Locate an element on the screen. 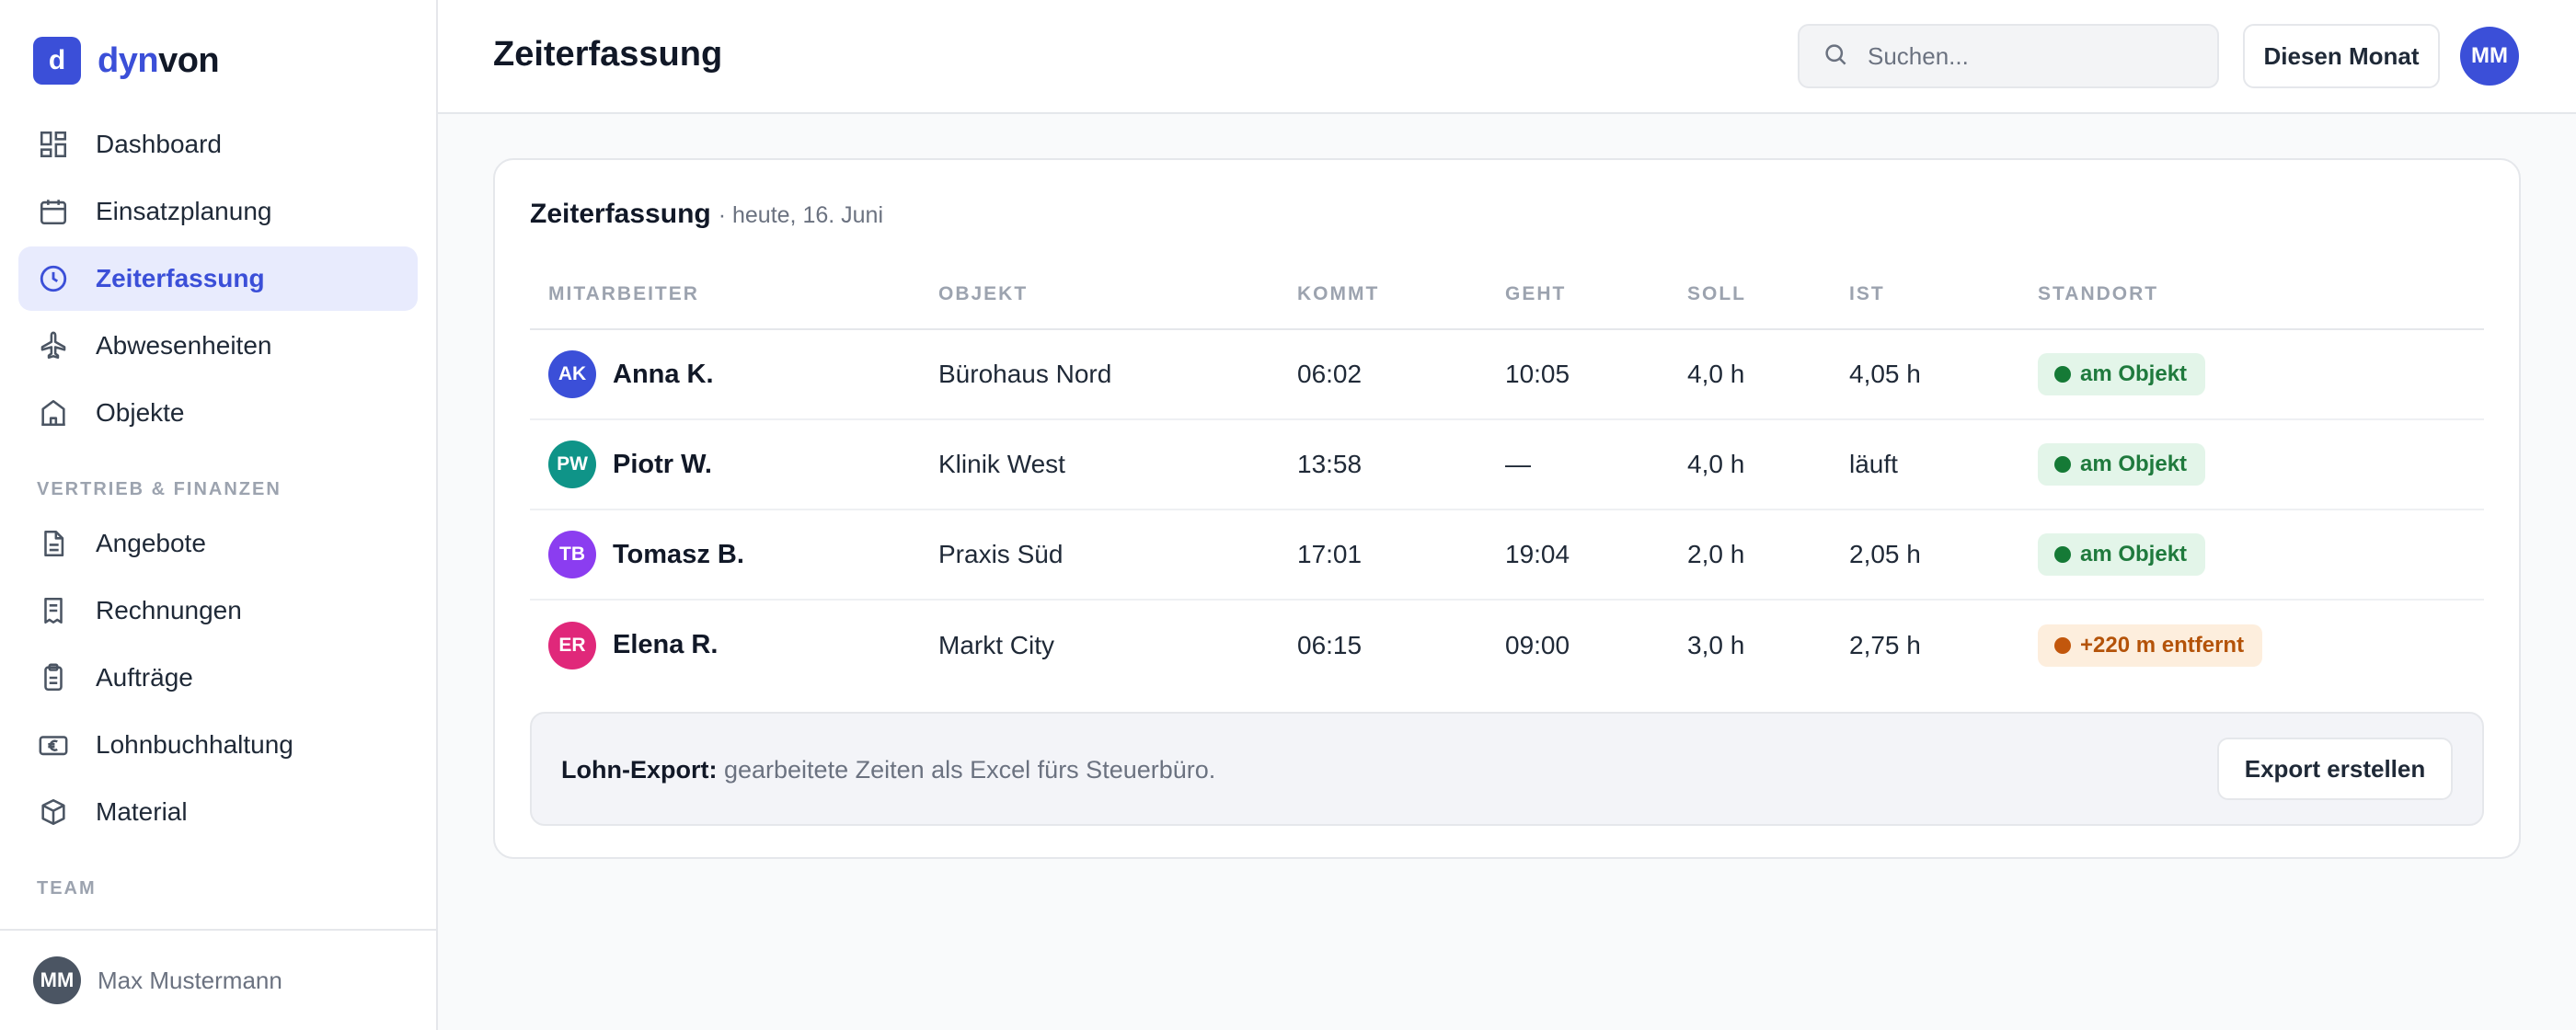 This screenshot has width=2576, height=1030. sidebar-item-rechnungen: Rechnungen is located at coordinates (218, 610).